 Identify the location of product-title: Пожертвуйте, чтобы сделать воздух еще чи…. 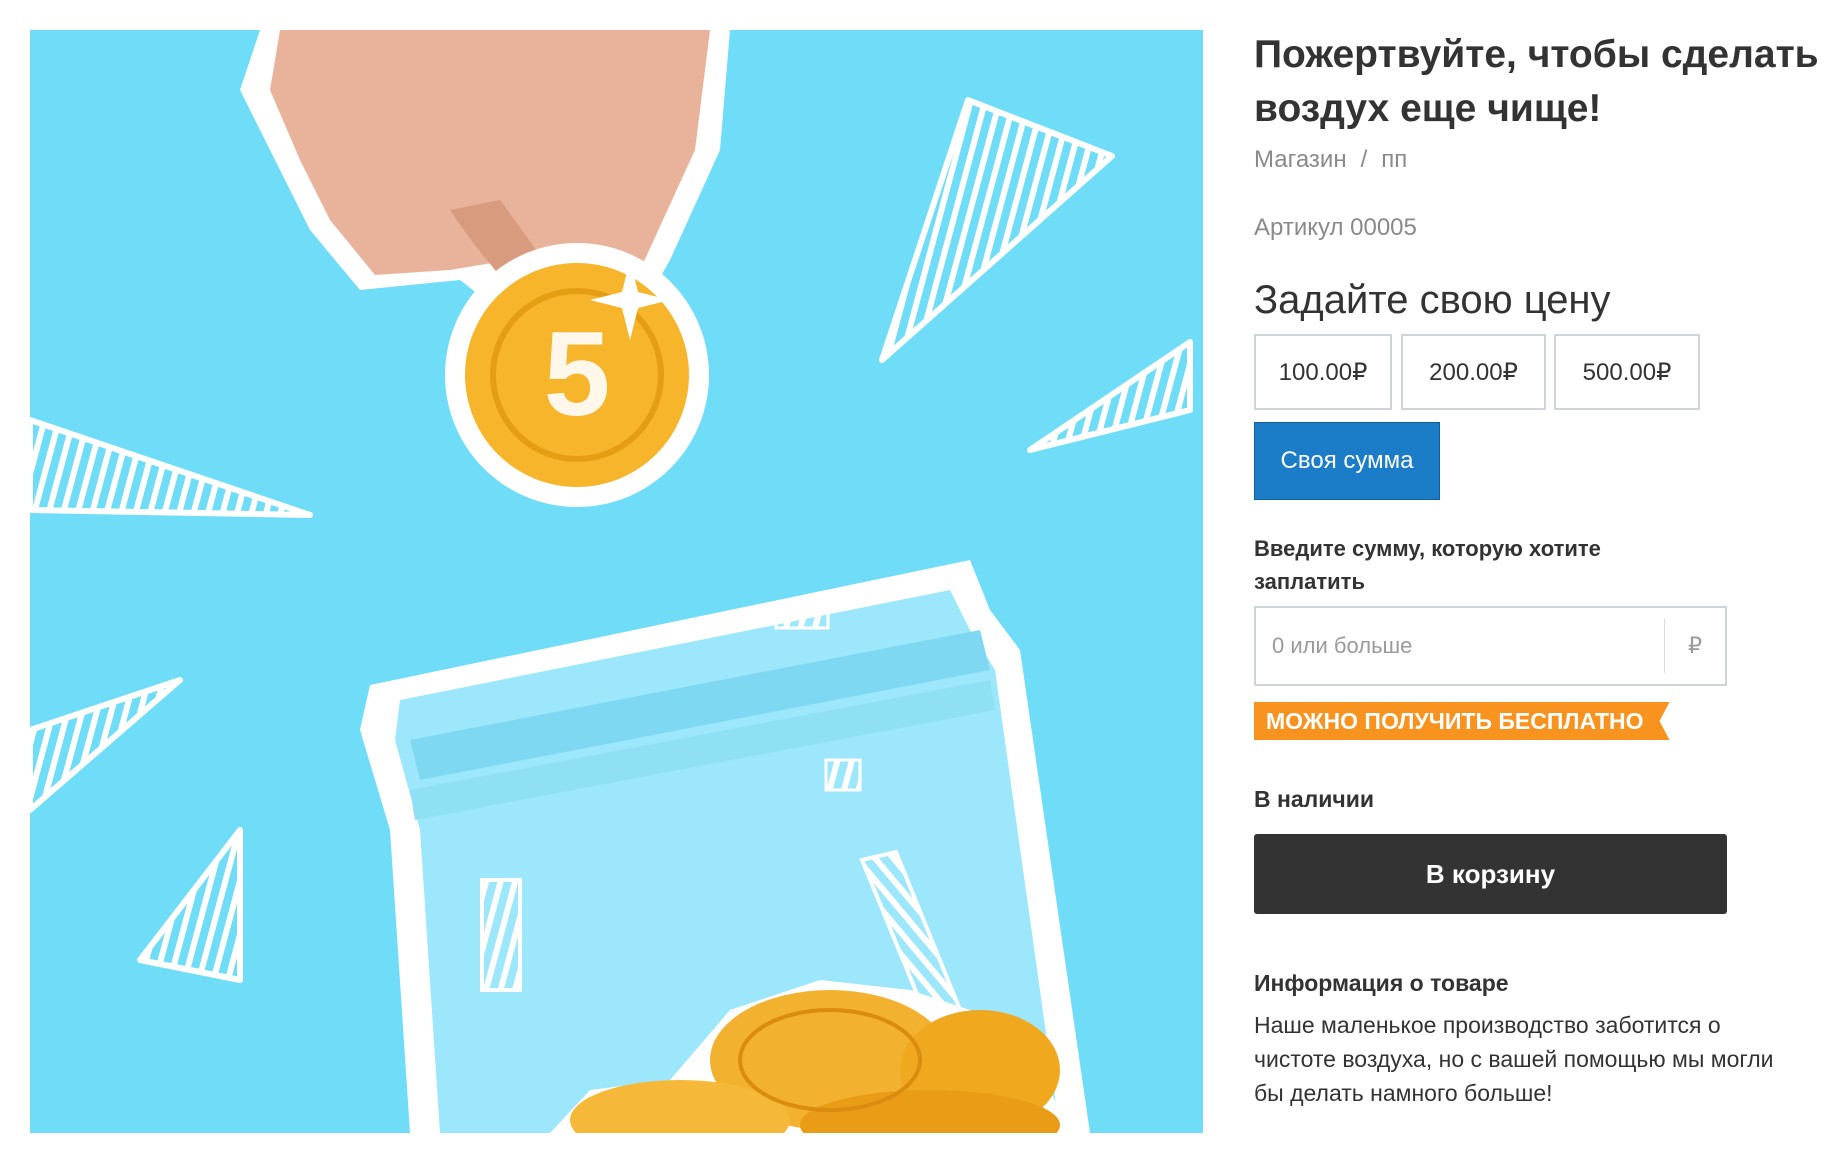
(1536, 82).